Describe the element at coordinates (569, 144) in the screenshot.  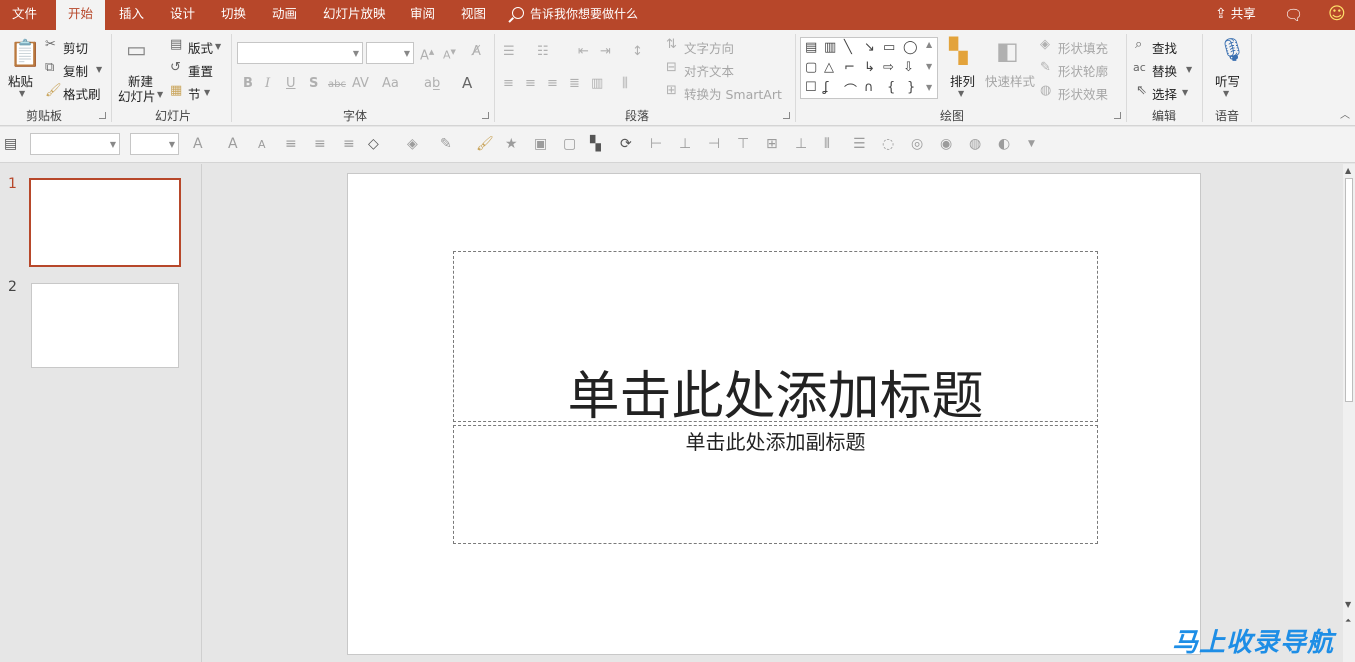
I see `send-backward-icon: ▢` at that location.